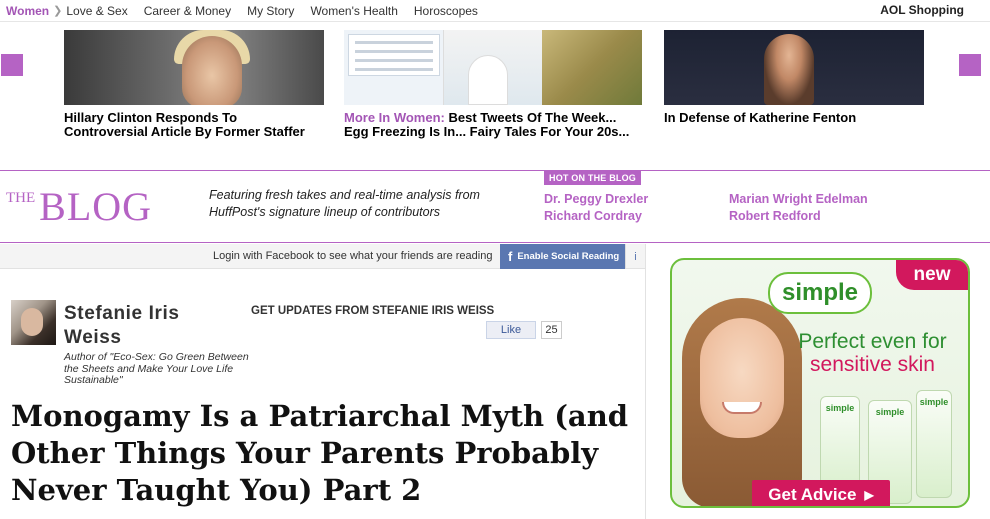 The width and height of the screenshot is (990, 519). I want to click on nav-item-horoscopes: Horoscopes, so click(446, 11).